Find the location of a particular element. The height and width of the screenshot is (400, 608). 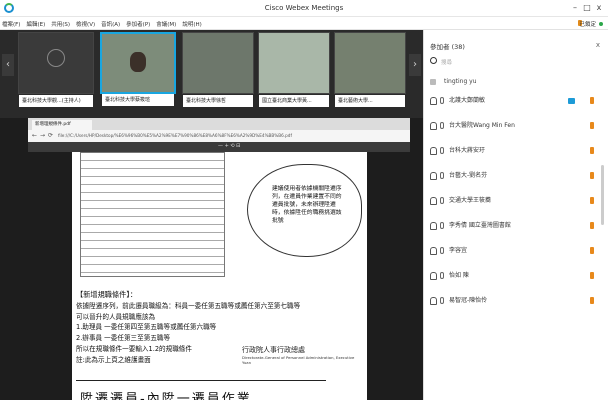

participant-item: 李秀倩 國立臺灣圖書館 is located at coordinates (515, 226).